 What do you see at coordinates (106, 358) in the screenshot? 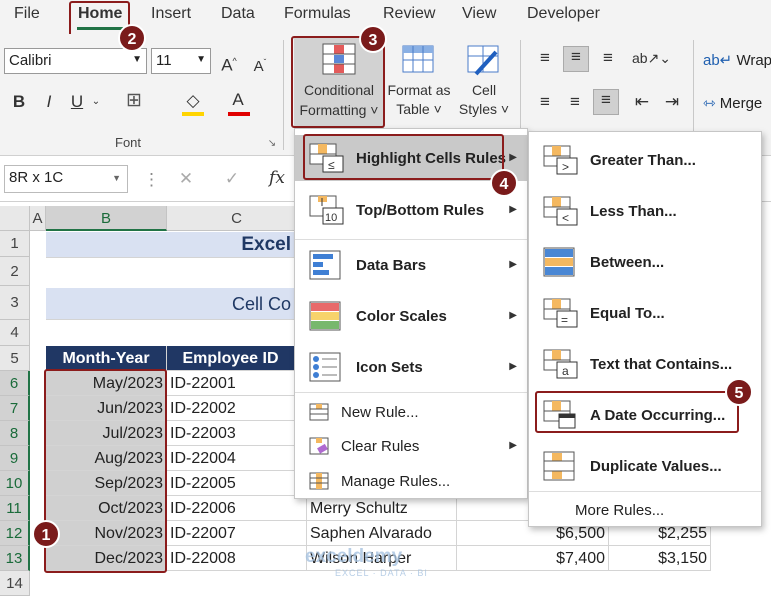
I see `header-month-year: Month-Year` at bounding box center [106, 358].